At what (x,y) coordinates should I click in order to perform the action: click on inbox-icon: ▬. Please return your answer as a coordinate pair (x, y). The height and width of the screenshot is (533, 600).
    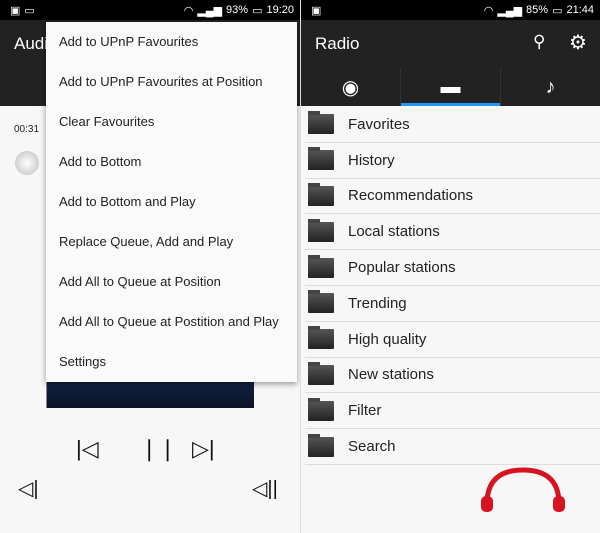
    Looking at the image, I should click on (450, 86).